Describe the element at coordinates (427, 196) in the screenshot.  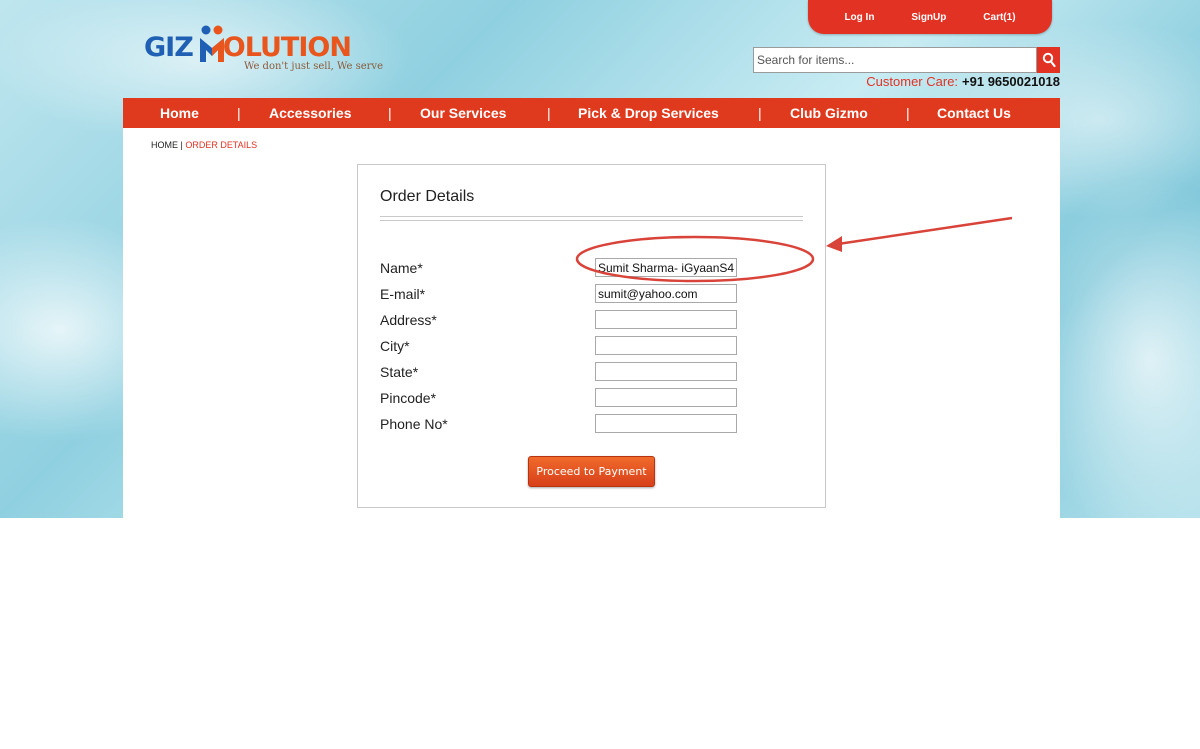
I see `form-title: Order Details` at that location.